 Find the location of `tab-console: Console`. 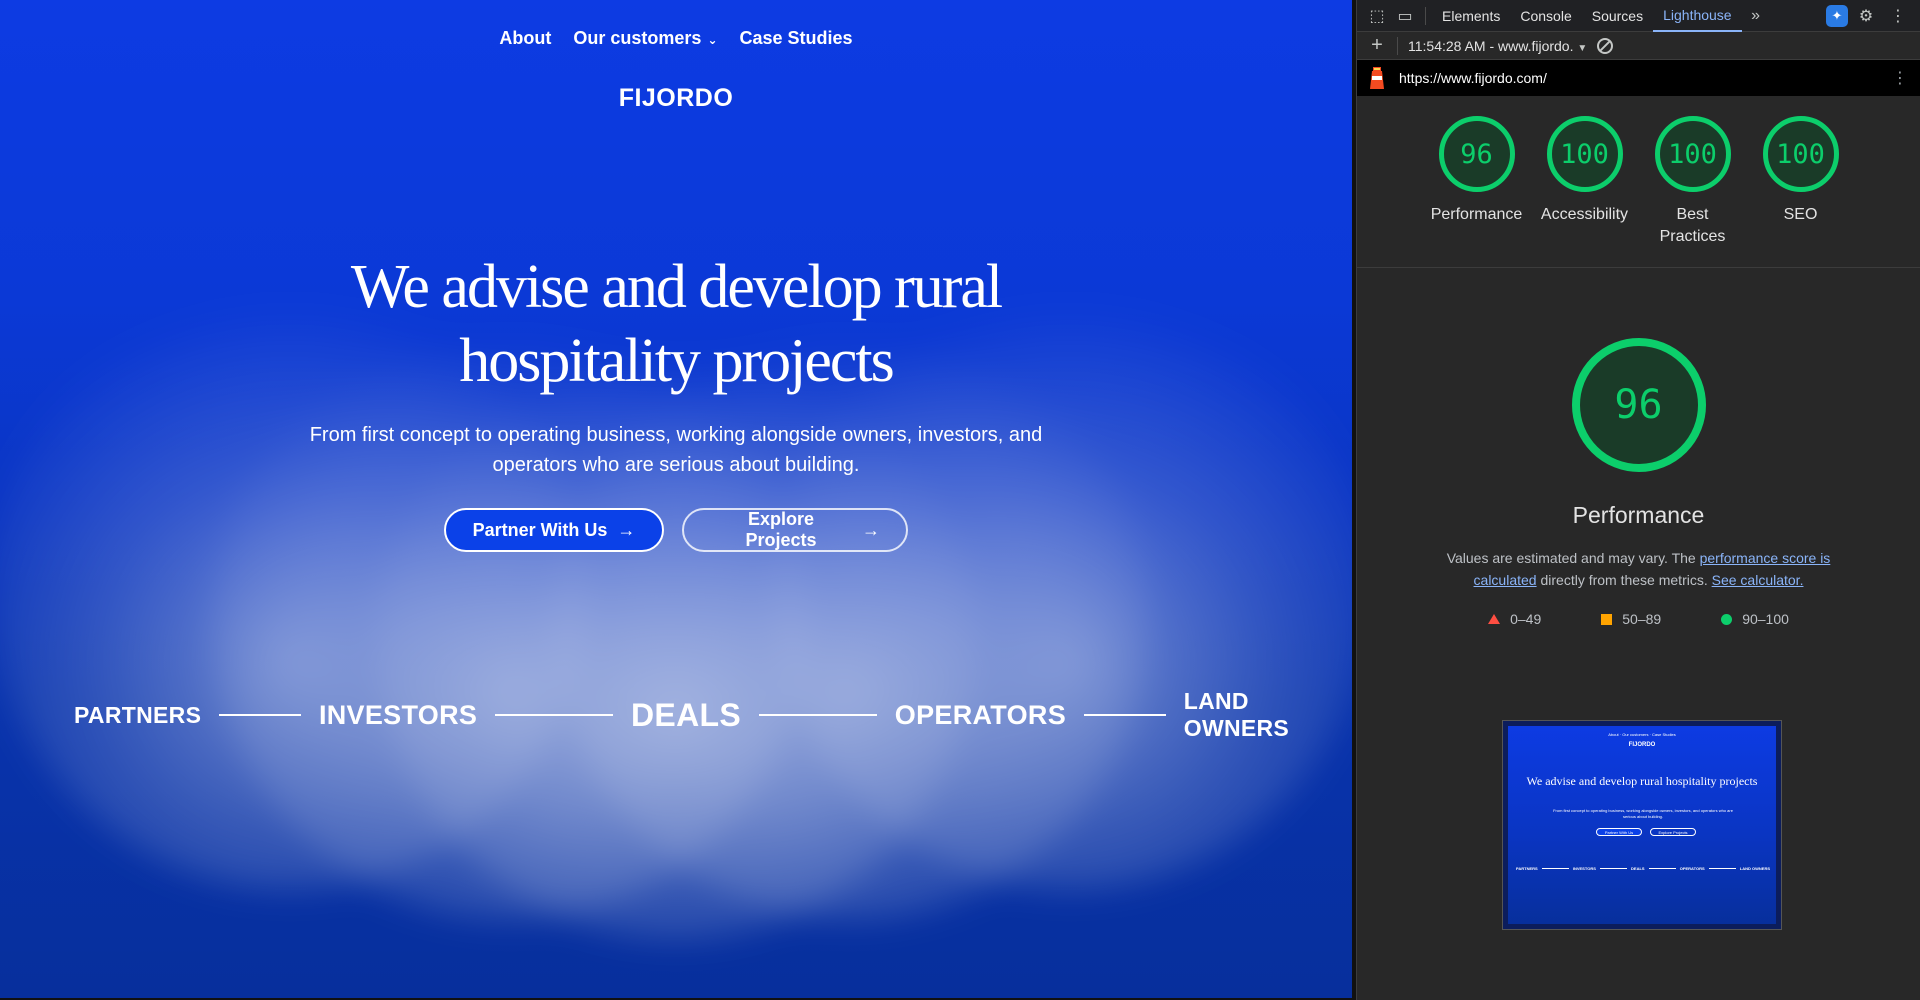

tab-console: Console is located at coordinates (1545, 16).